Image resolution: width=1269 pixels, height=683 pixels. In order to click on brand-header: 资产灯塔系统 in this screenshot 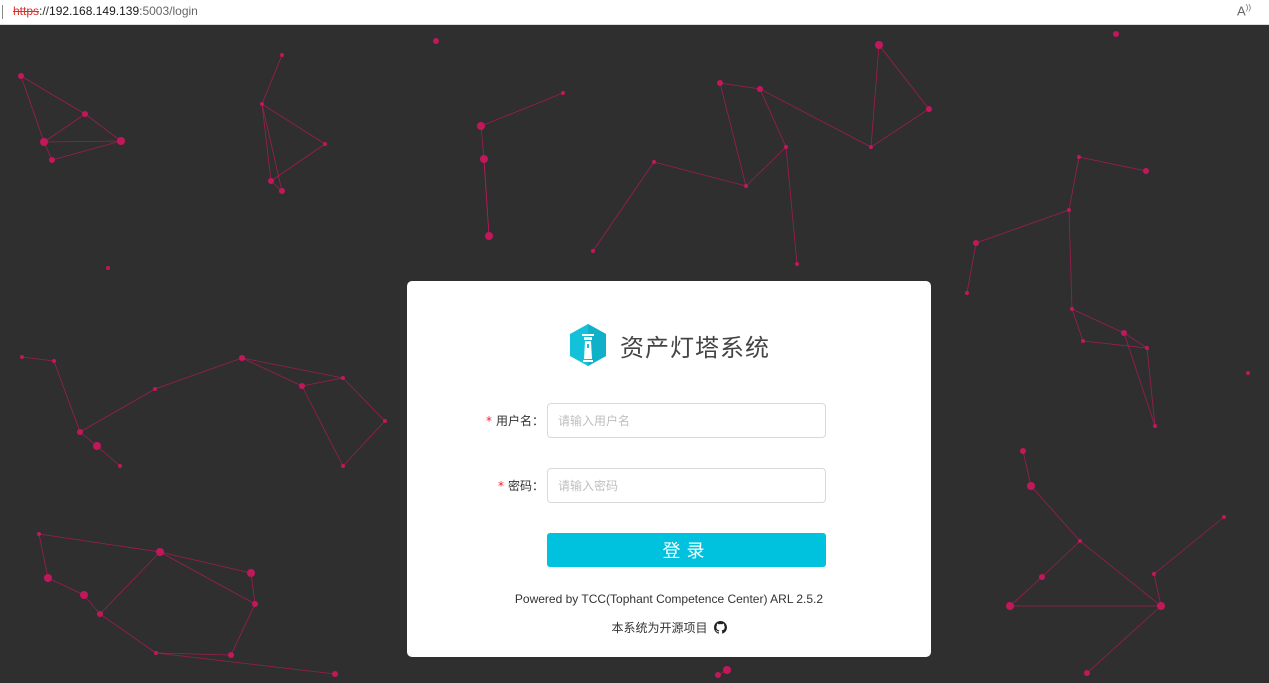, I will do `click(669, 345)`.